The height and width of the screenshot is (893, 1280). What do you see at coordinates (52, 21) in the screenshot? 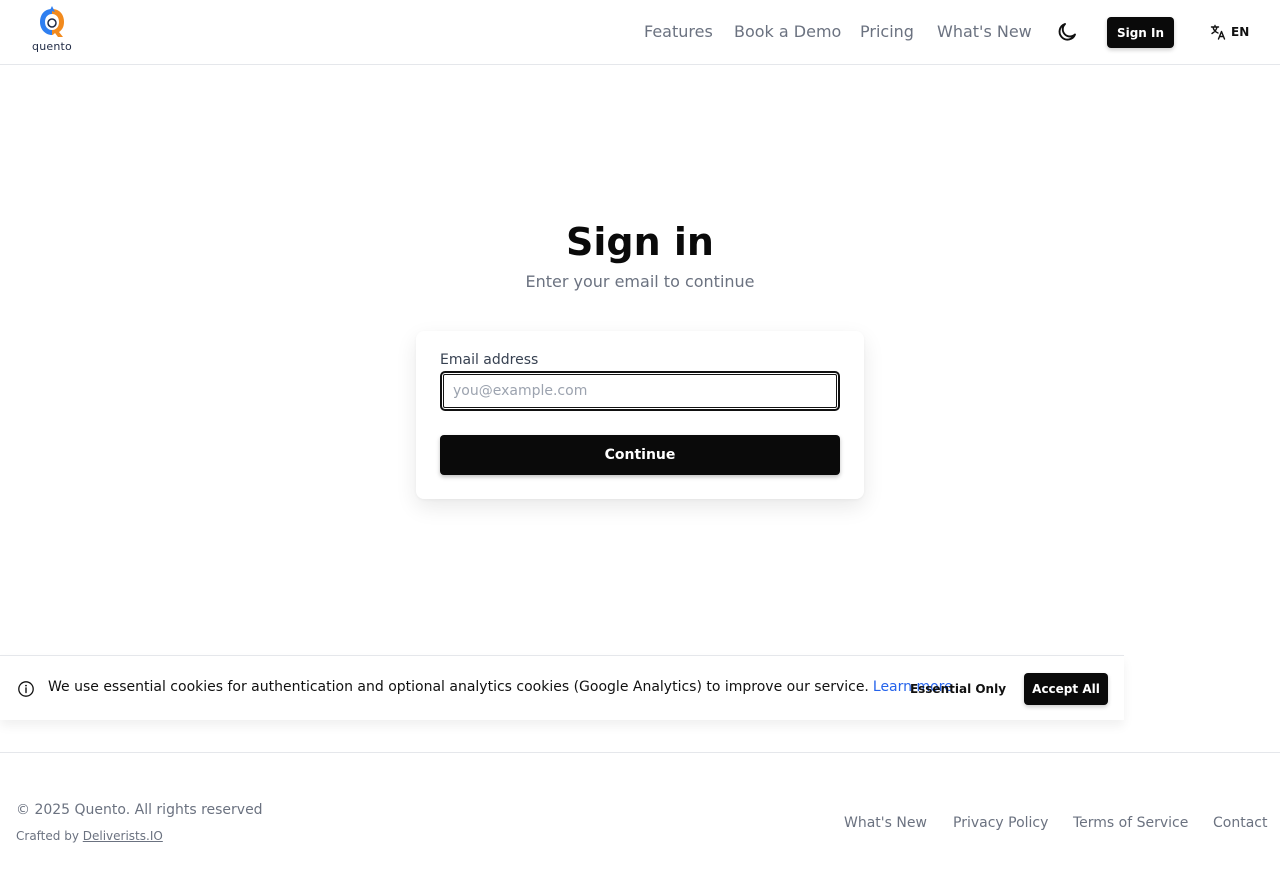
I see `quento-logo-icon` at bounding box center [52, 21].